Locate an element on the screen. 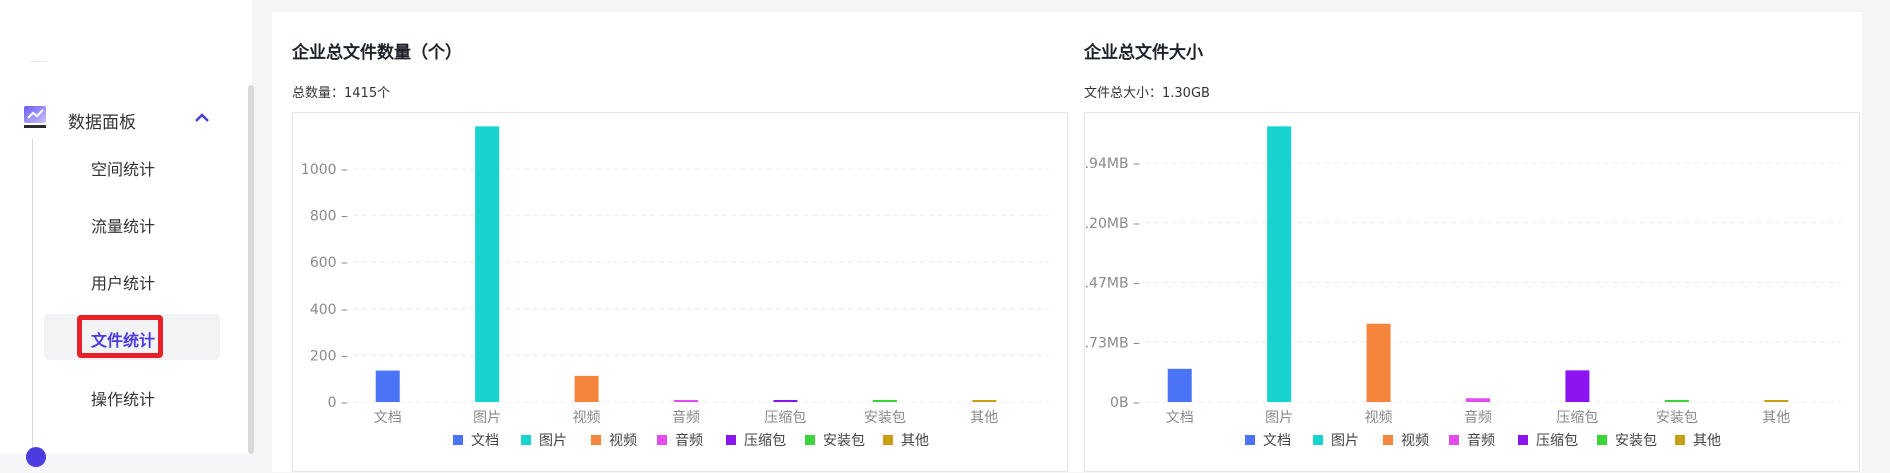 The width and height of the screenshot is (1890, 473). sidebar-item-space-stats: 空间统计 is located at coordinates (132, 166).